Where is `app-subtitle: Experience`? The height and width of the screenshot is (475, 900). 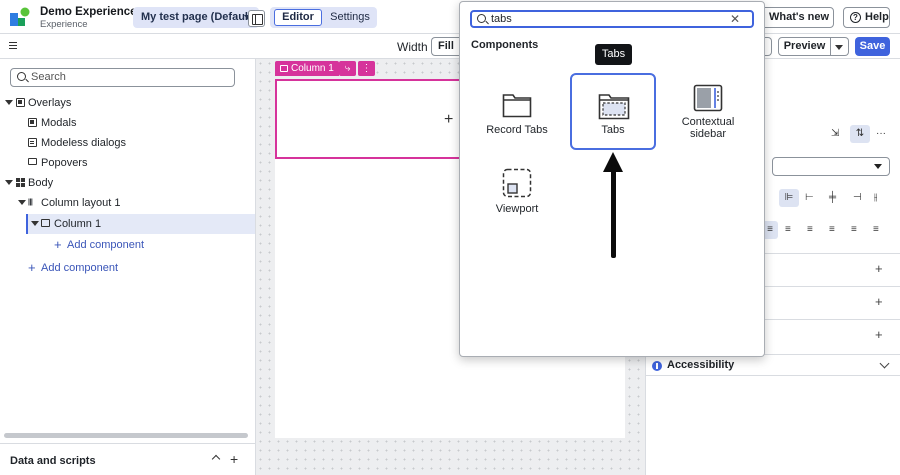 app-subtitle: Experience is located at coordinates (64, 24).